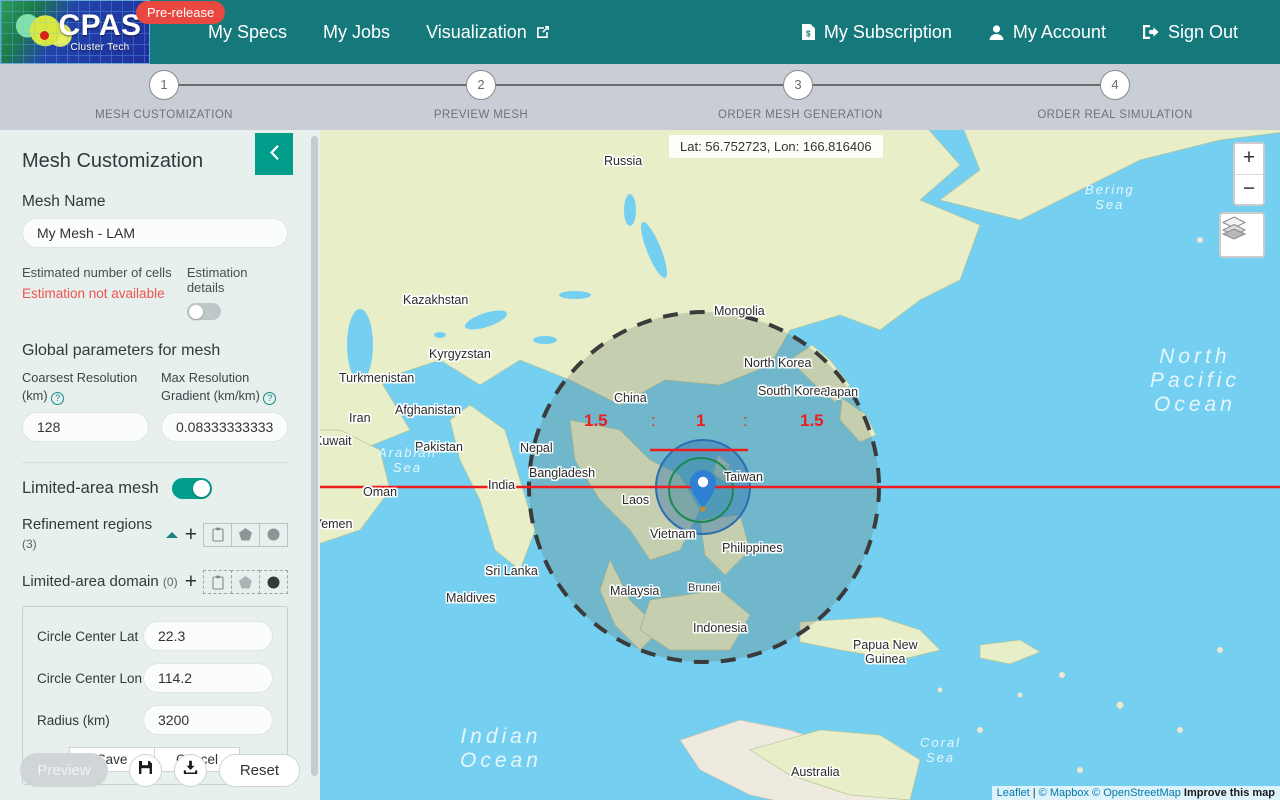 This screenshot has height=800, width=1280. I want to click on circle-lat-input, so click(208, 636).